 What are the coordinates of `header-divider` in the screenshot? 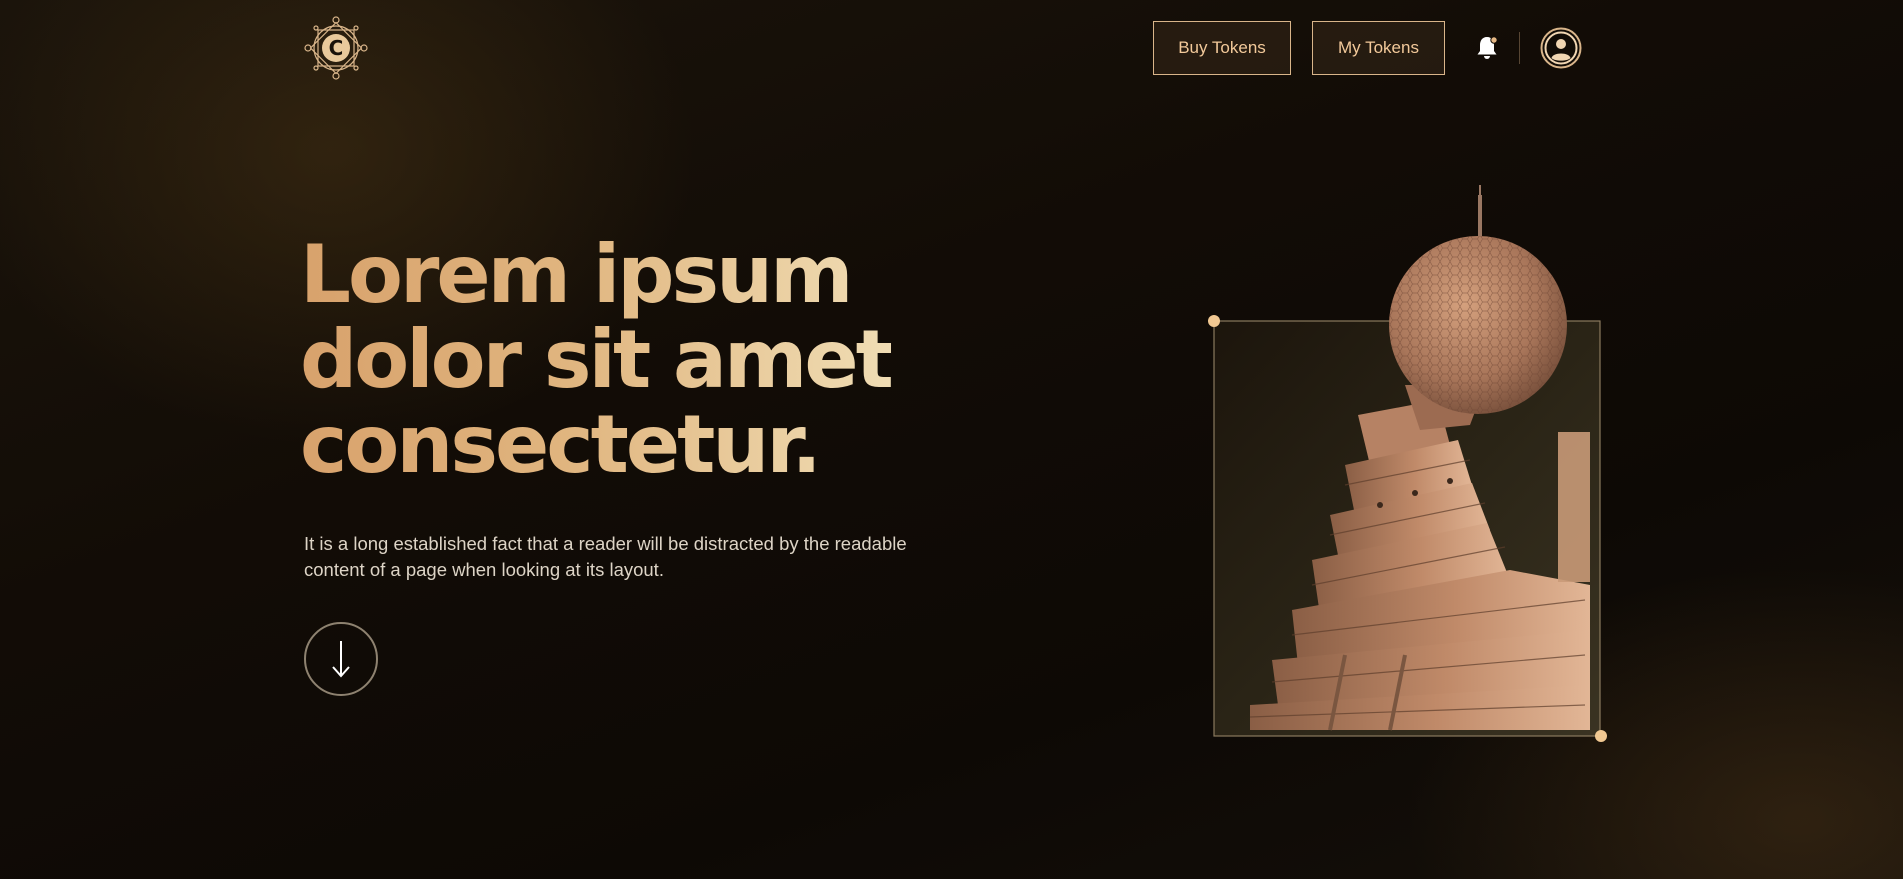 It's located at (1519, 48).